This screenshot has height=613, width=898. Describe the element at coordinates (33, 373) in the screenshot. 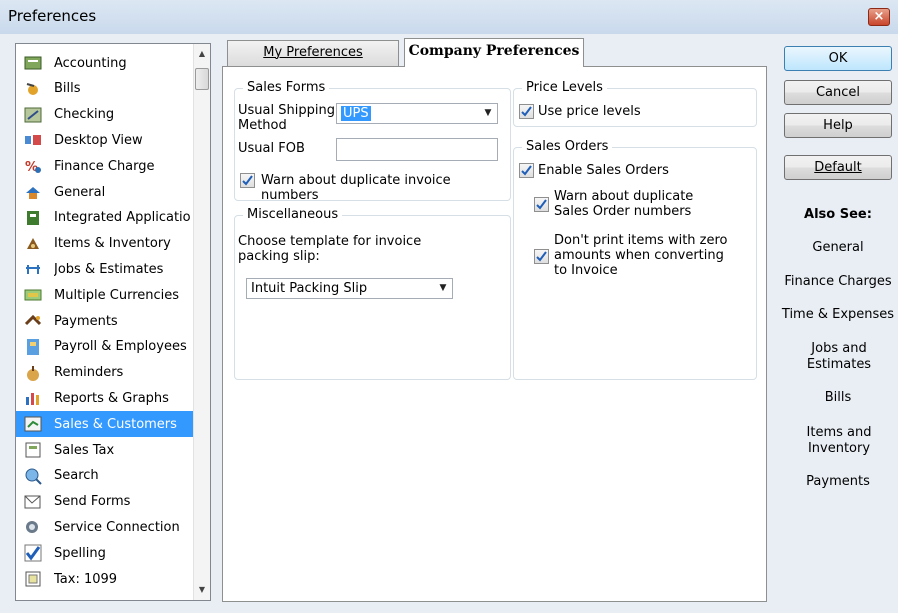

I see `reminders-icon` at that location.